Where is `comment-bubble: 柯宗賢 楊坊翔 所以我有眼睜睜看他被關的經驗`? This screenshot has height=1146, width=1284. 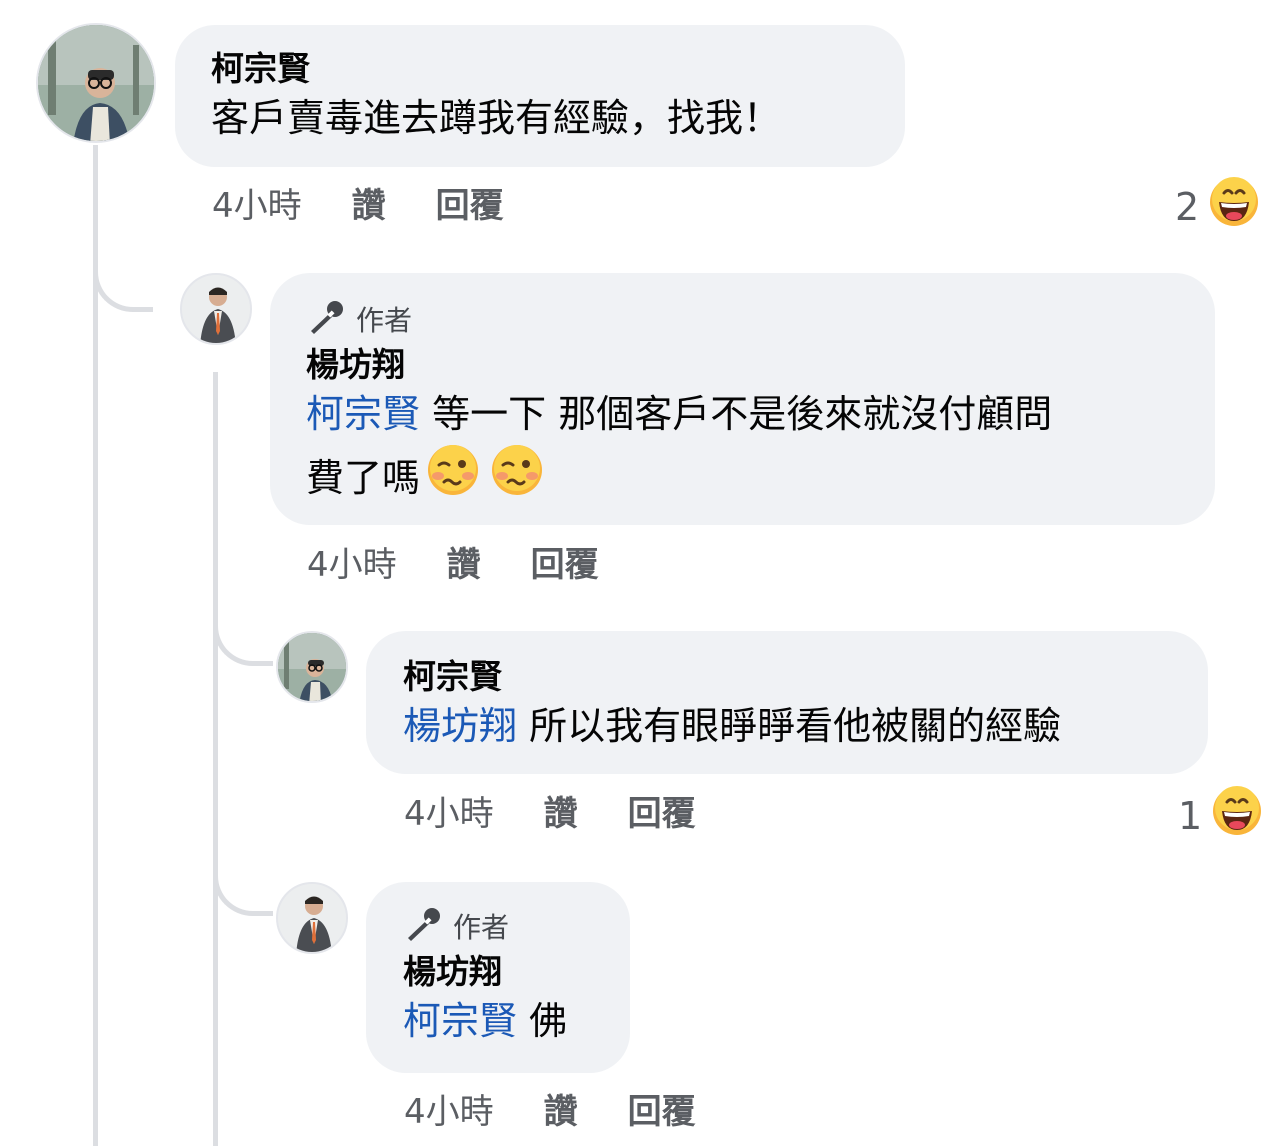 comment-bubble: 柯宗賢 楊坊翔 所以我有眼睜睜看他被關的經驗 is located at coordinates (787, 702).